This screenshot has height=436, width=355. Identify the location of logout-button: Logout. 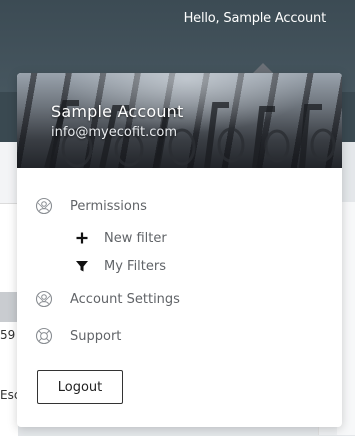
(80, 387).